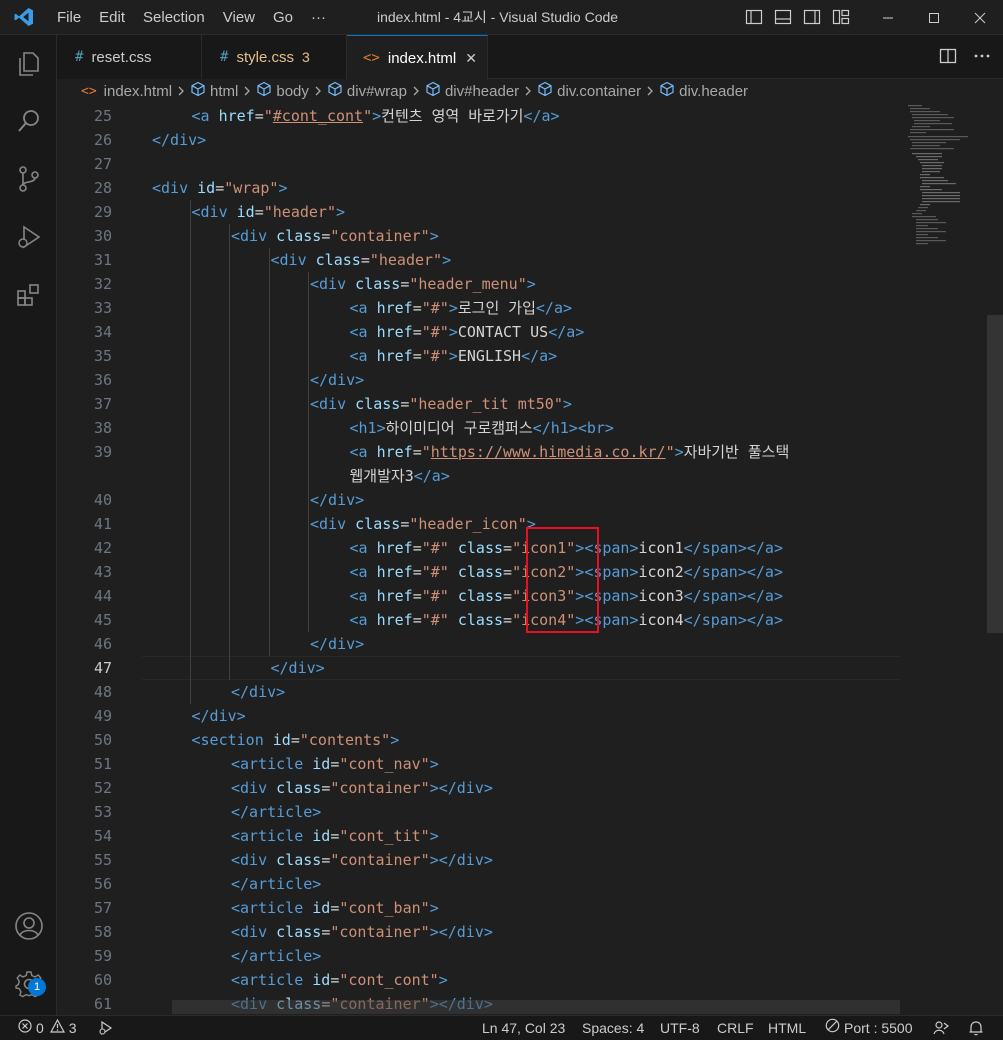 Image resolution: width=1003 pixels, height=1040 pixels. What do you see at coordinates (400, 476) in the screenshot?
I see `code-line: 웹개발자3</a>` at bounding box center [400, 476].